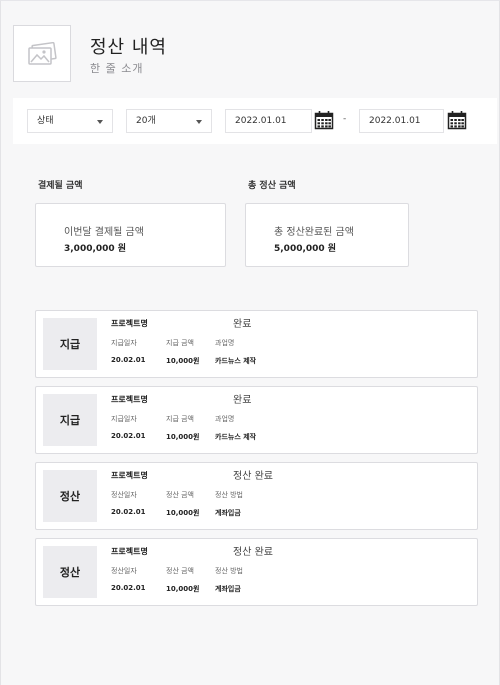 The image size is (500, 685). I want to click on settled-amount-card: 총 정산완료된 금액 5,000,000 원, so click(327, 235).